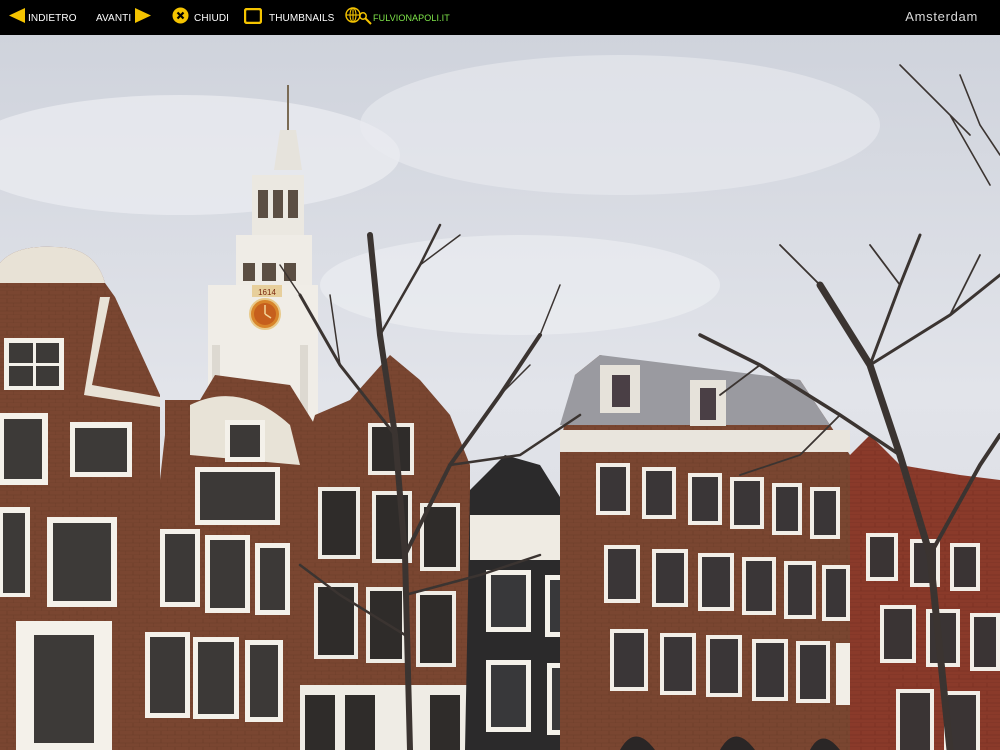 This screenshot has width=1000, height=750. What do you see at coordinates (17, 18) in the screenshot?
I see `arrow-left-icon` at bounding box center [17, 18].